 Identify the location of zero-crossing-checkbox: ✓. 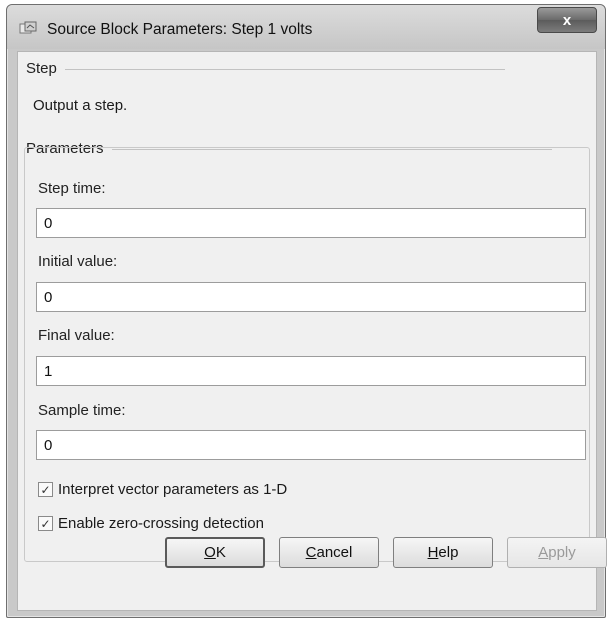
(45, 523).